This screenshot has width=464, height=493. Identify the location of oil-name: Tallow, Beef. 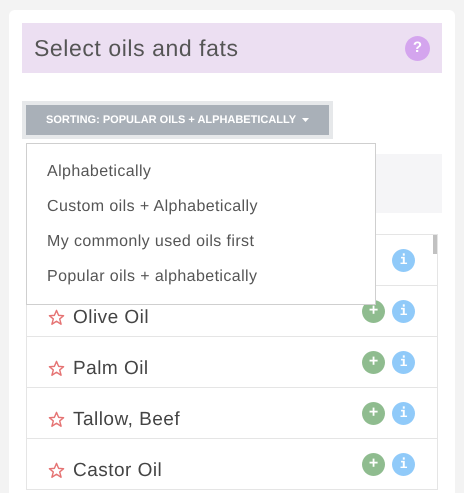
(126, 419).